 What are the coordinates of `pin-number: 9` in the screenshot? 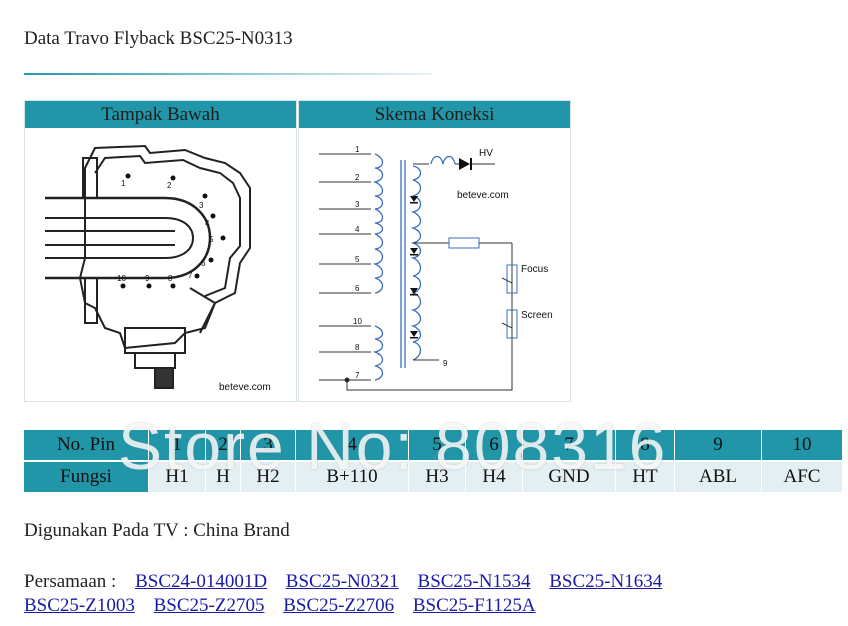 It's located at (718, 445).